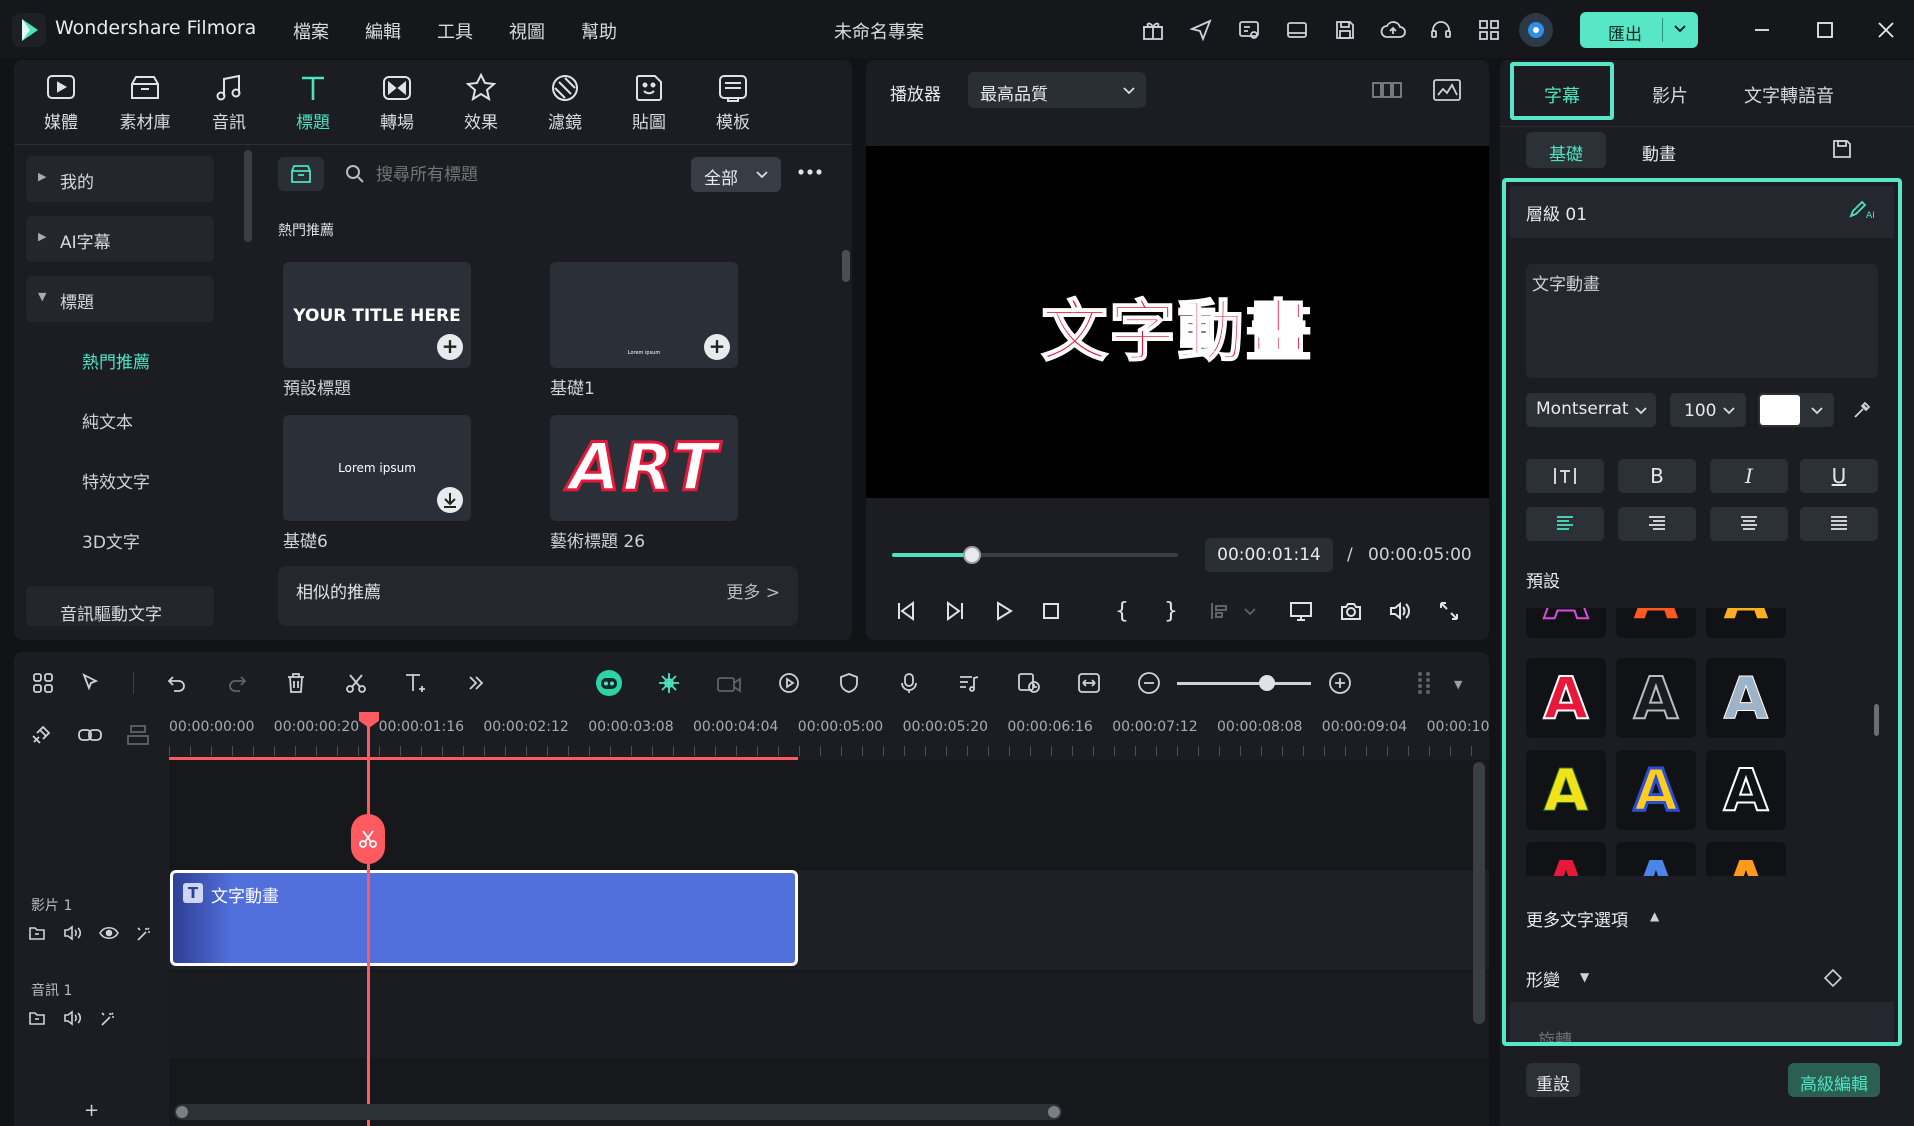 This screenshot has width=1914, height=1126. I want to click on menu-view: 視圖, so click(527, 31).